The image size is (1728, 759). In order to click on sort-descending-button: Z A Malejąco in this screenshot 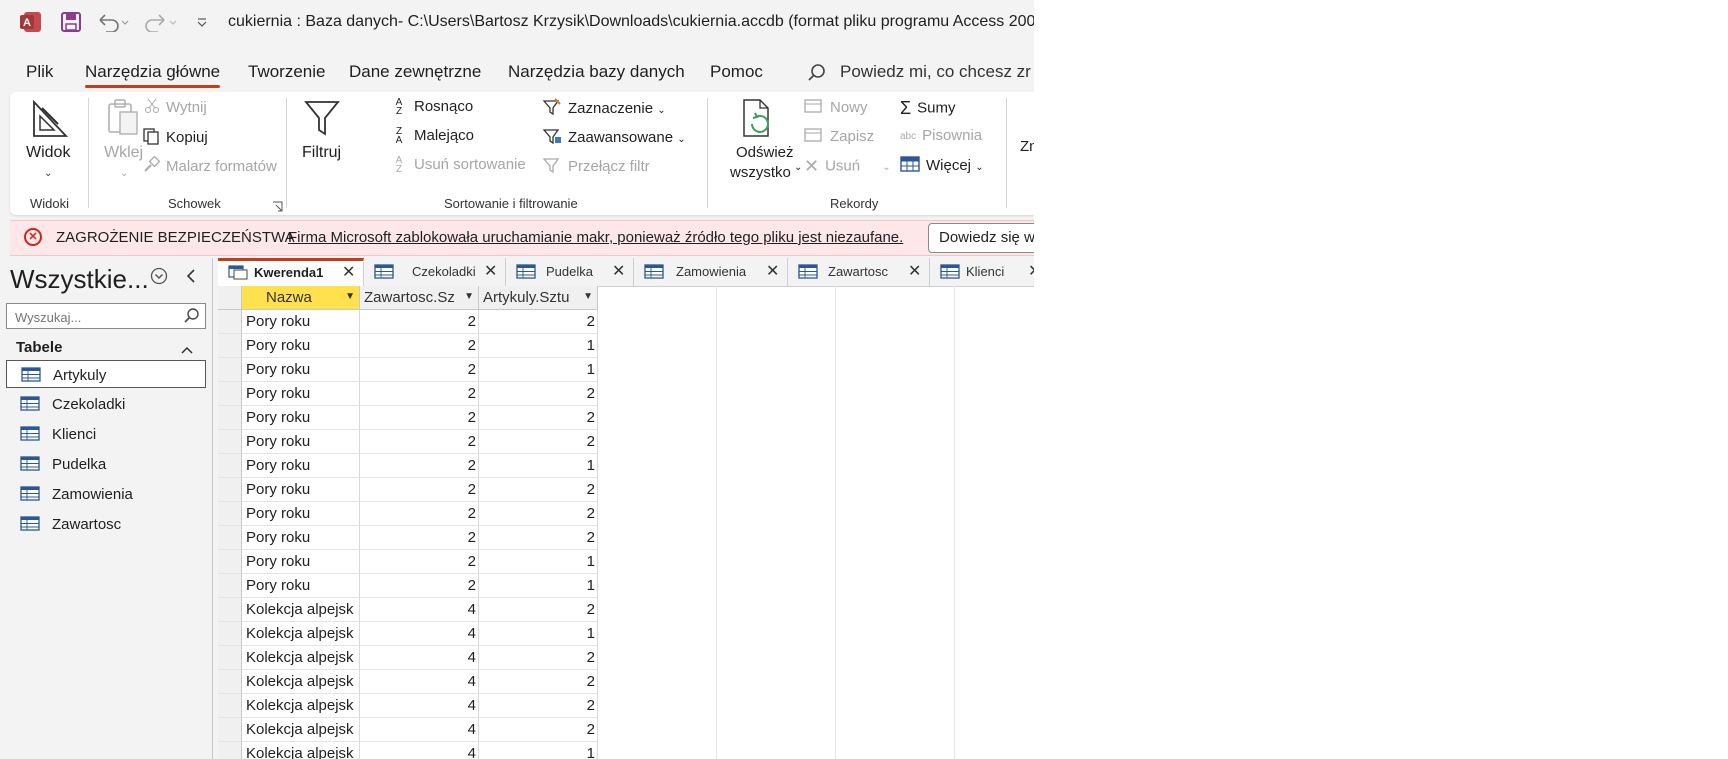, I will do `click(432, 136)`.